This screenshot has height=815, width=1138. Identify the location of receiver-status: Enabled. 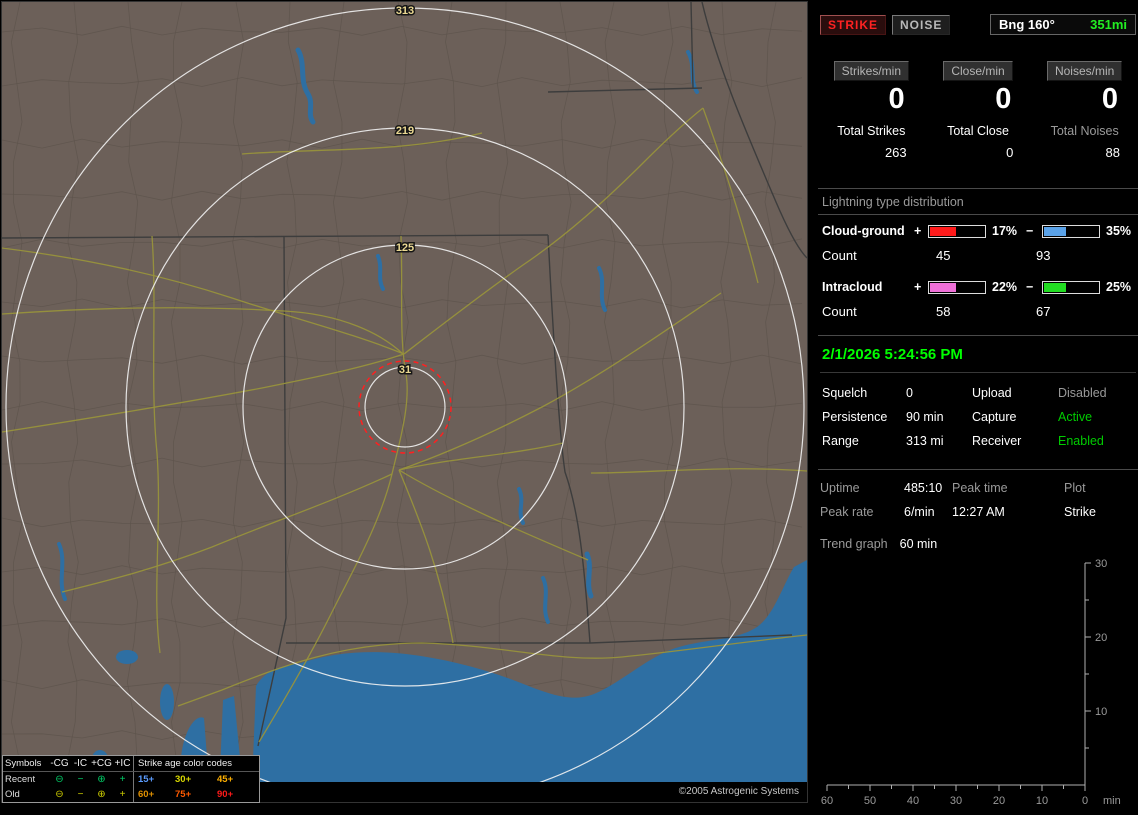
(1081, 441).